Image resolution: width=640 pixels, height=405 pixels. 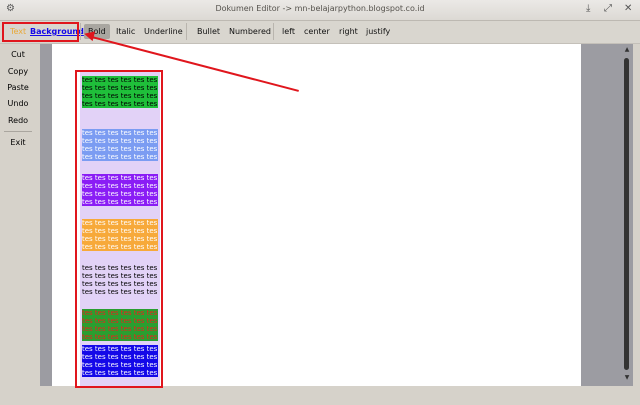 I want to click on bullet-button: Bullet, so click(x=208, y=31).